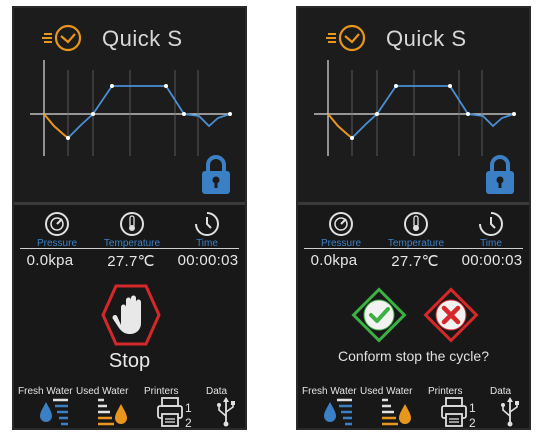 Image resolution: width=539 pixels, height=435 pixels. What do you see at coordinates (126, 314) in the screenshot?
I see `hand-icon` at bounding box center [126, 314].